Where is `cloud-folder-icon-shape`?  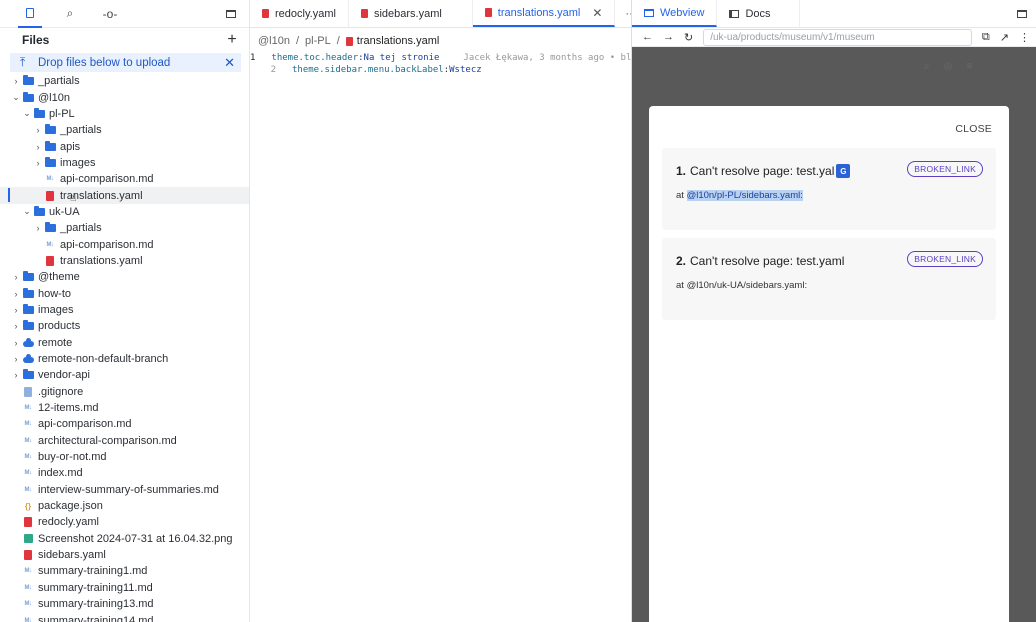 cloud-folder-icon-shape is located at coordinates (28, 342).